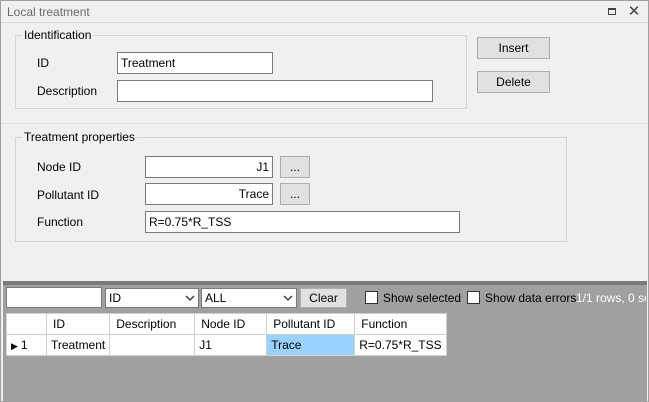 Image resolution: width=649 pixels, height=402 pixels. Describe the element at coordinates (68, 195) in the screenshot. I see `pollutant-id-label: Pollutant ID` at that location.